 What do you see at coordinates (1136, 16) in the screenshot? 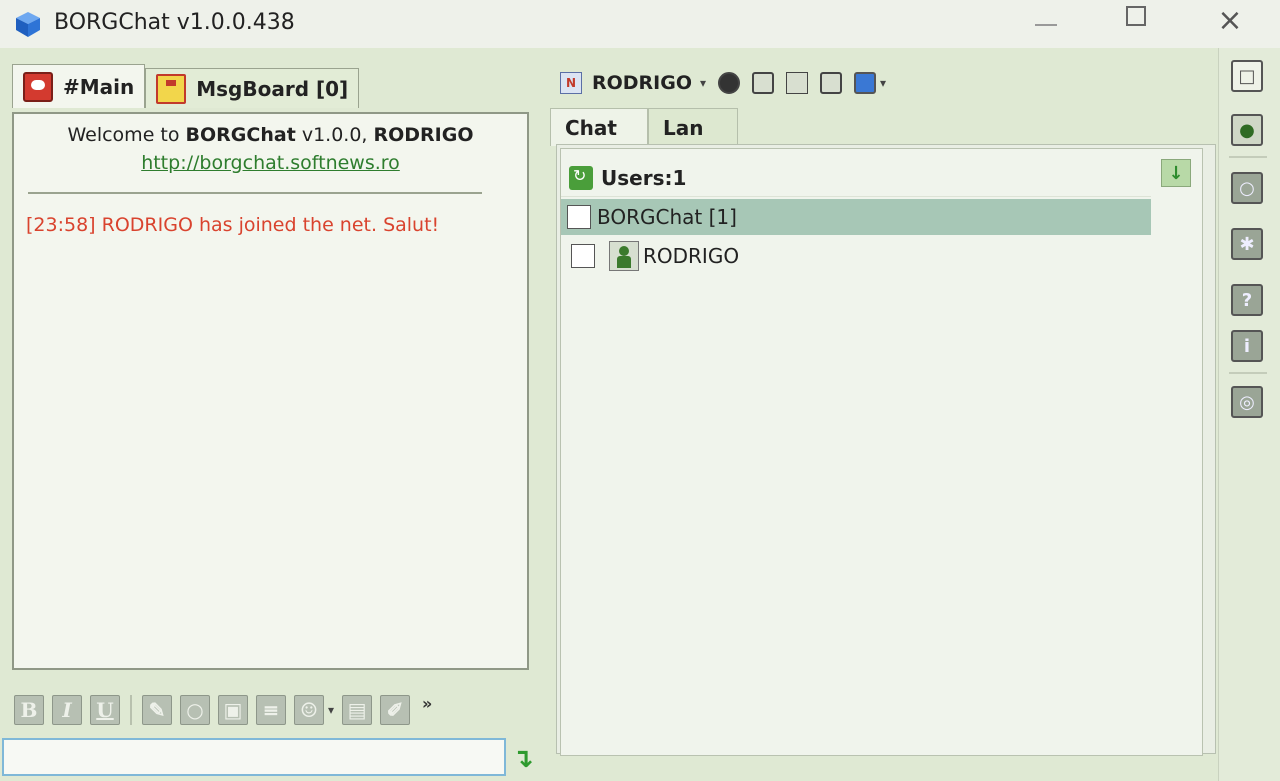
I see `maximize-icon` at bounding box center [1136, 16].